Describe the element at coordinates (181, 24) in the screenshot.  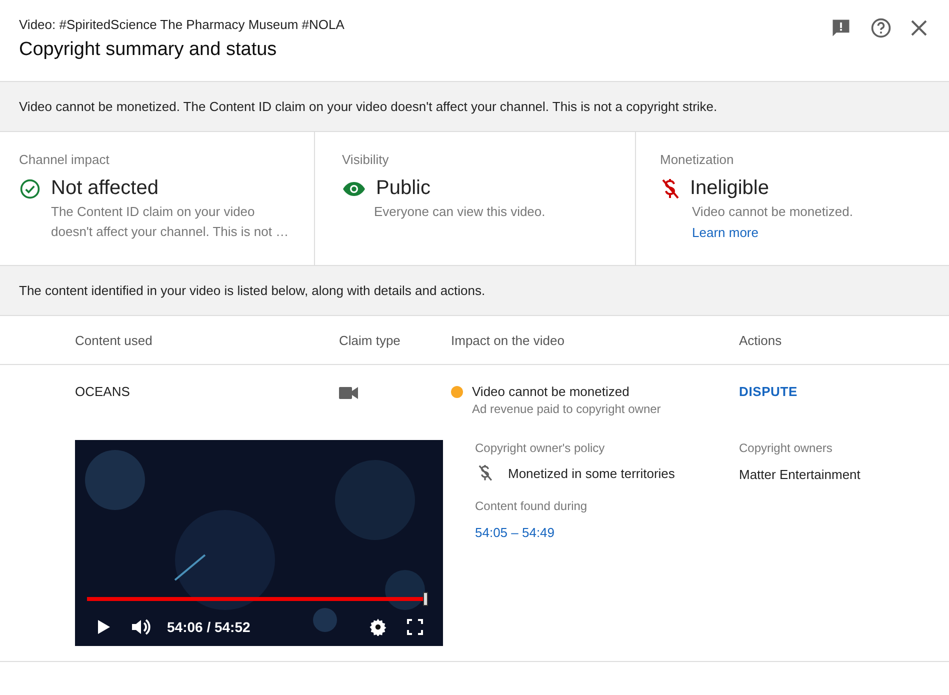
I see `video-title: Video: #SpiritedScience The Pharmacy Museum #NOLA` at that location.